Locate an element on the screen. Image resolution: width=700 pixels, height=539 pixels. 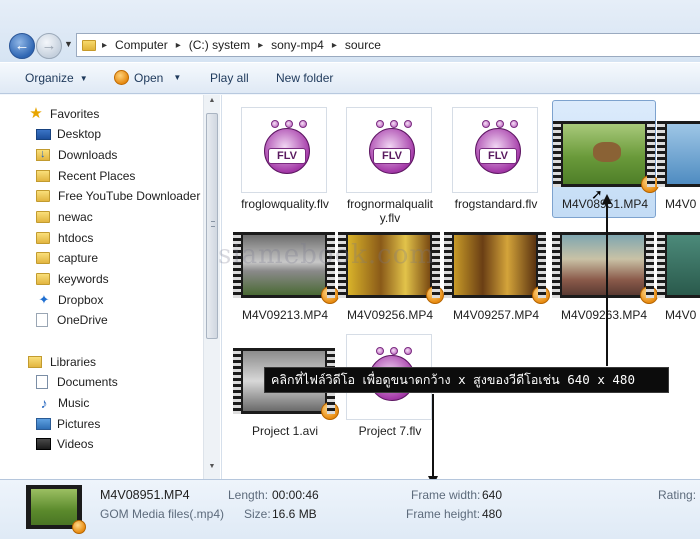
nav-music: ♪ Music is located at coordinates (63, 403).